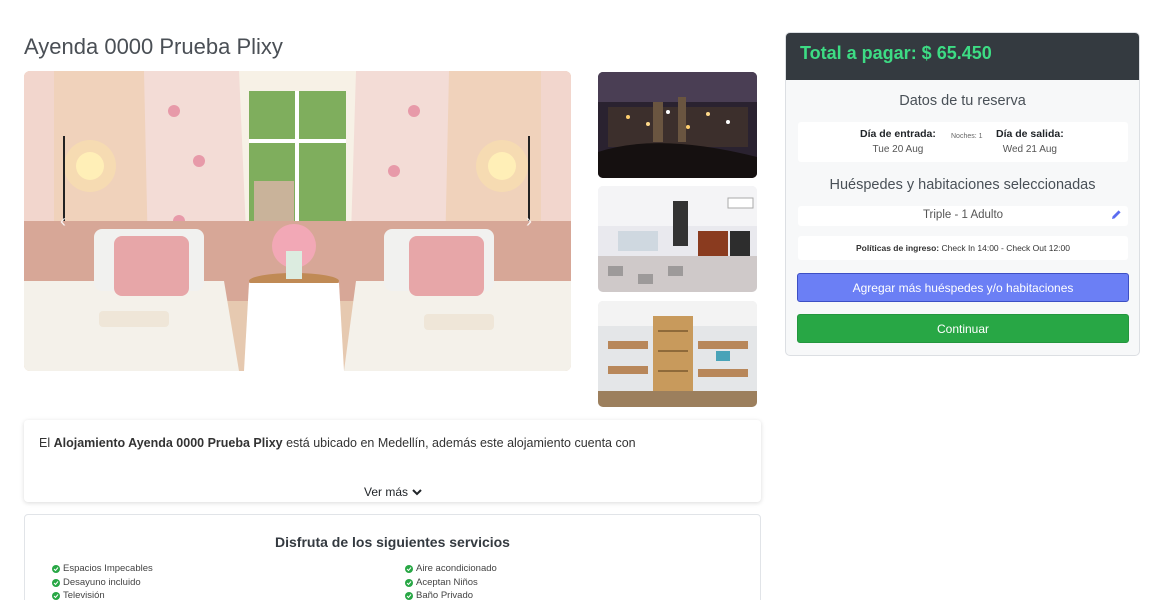 The height and width of the screenshot is (600, 1160). Describe the element at coordinates (78, 595) in the screenshot. I see `service-item: Televisión` at that location.